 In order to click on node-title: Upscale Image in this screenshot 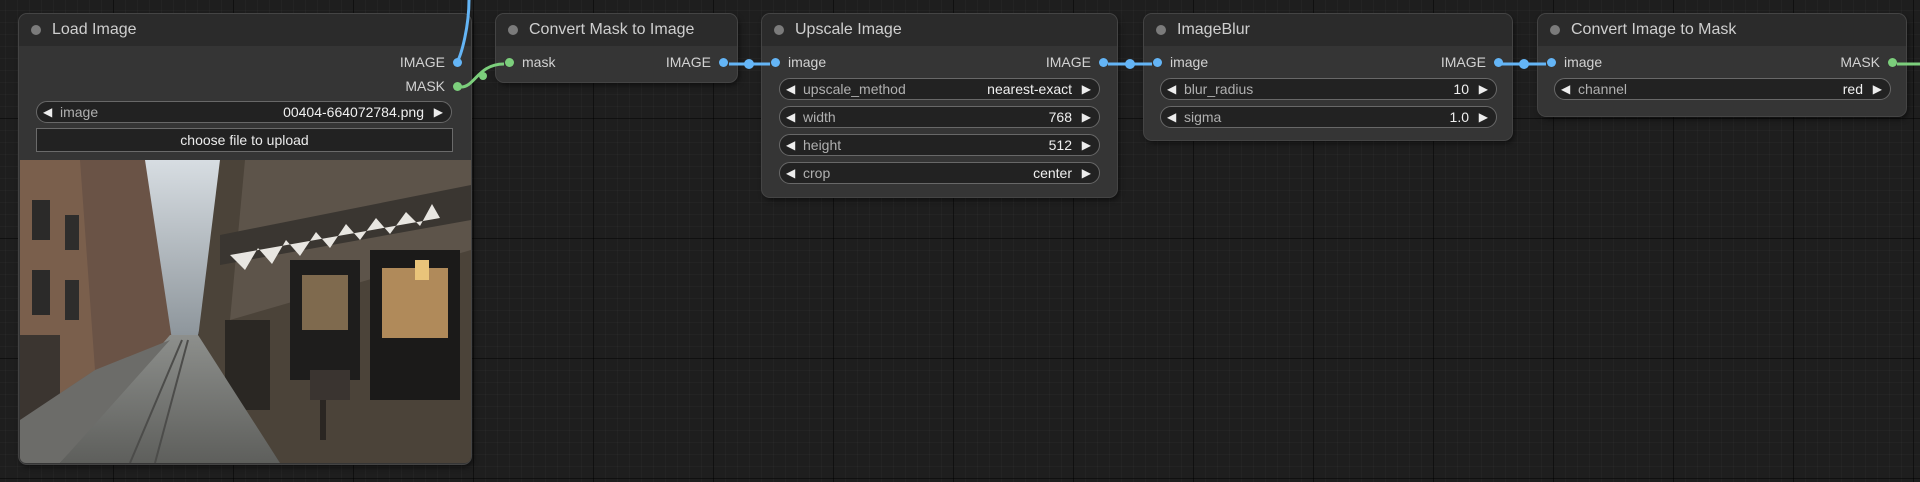, I will do `click(848, 29)`.